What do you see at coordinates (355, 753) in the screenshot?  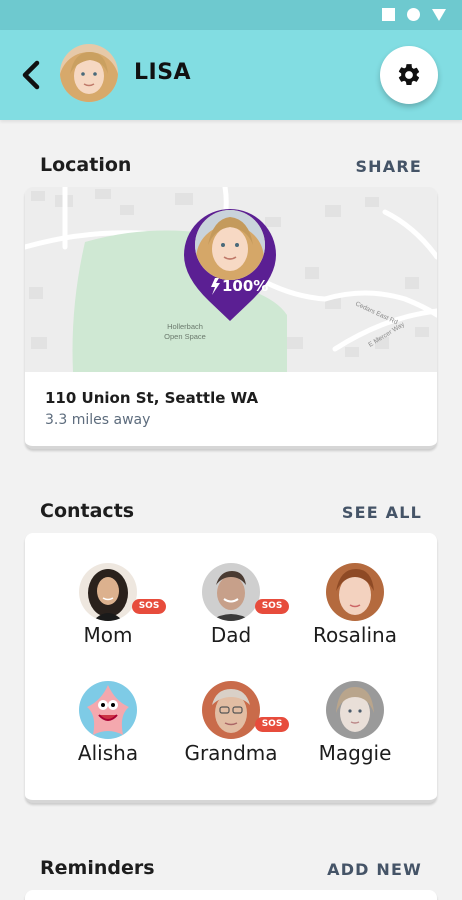 I see `contact-name: Maggie` at bounding box center [355, 753].